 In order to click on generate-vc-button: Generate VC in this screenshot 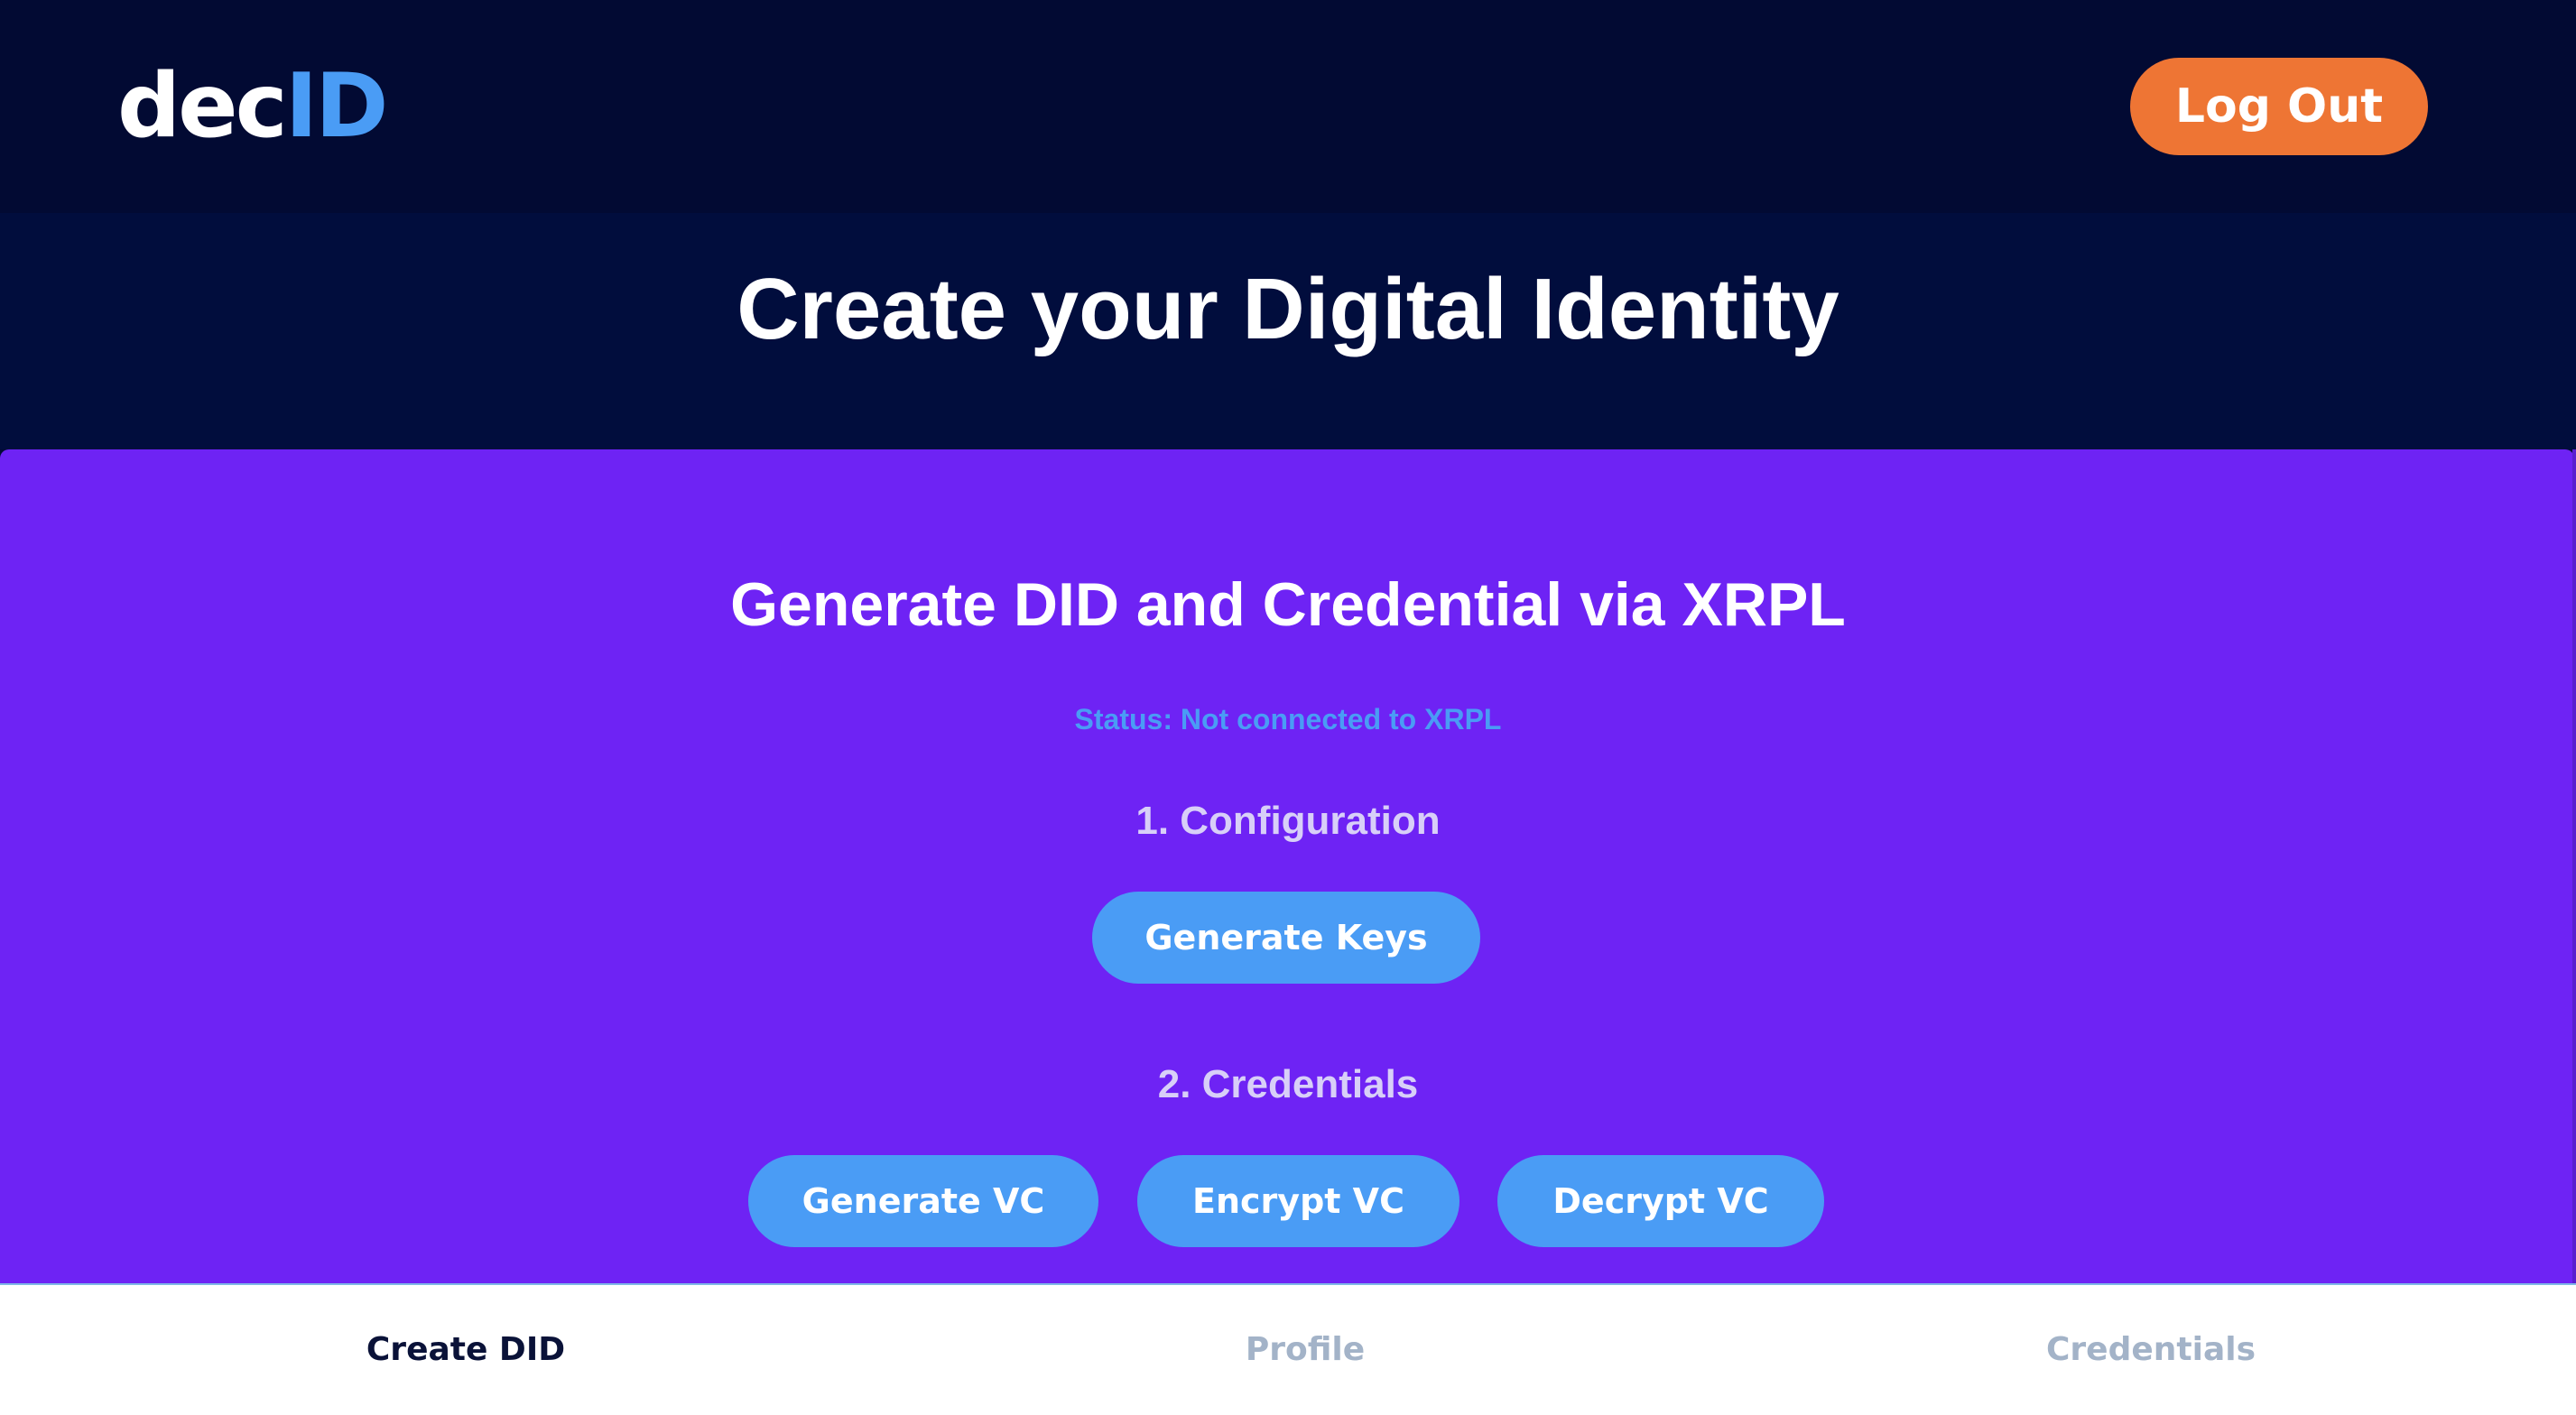, I will do `click(923, 1201)`.